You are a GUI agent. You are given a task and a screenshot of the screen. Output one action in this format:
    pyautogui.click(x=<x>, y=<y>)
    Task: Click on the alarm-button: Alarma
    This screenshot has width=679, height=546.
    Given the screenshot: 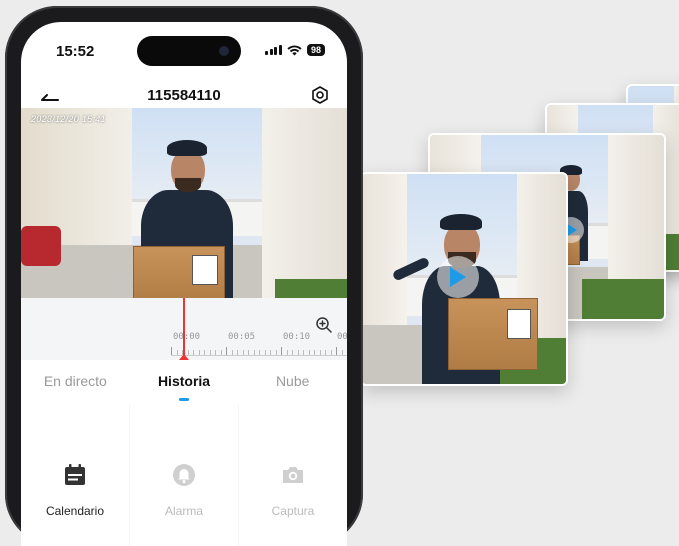 What is the action you would take?
    pyautogui.click(x=184, y=475)
    